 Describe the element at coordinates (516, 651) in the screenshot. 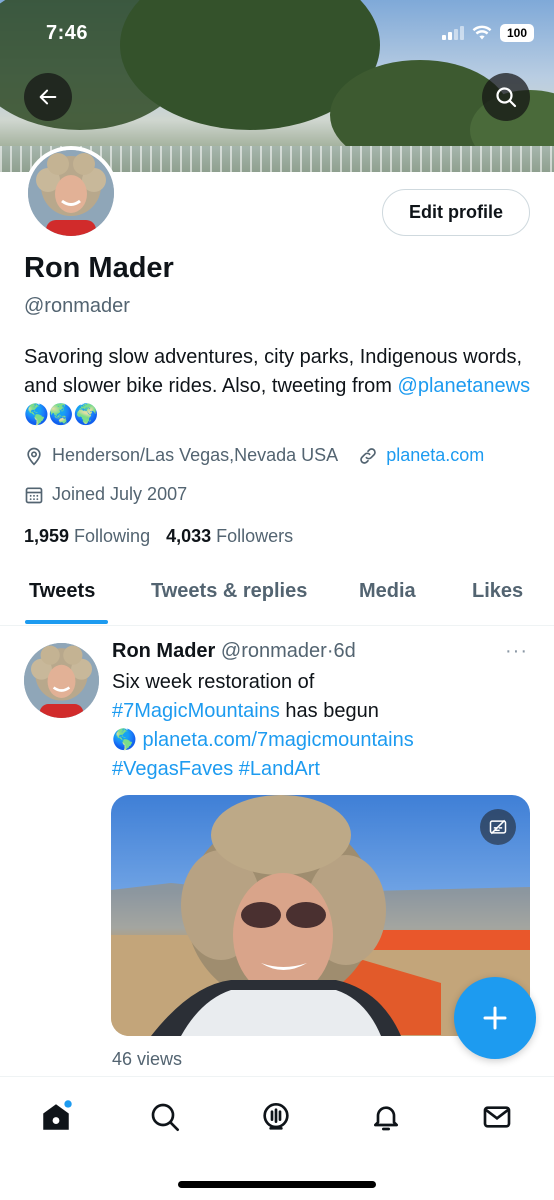

I see `more-options-icon: ···` at that location.